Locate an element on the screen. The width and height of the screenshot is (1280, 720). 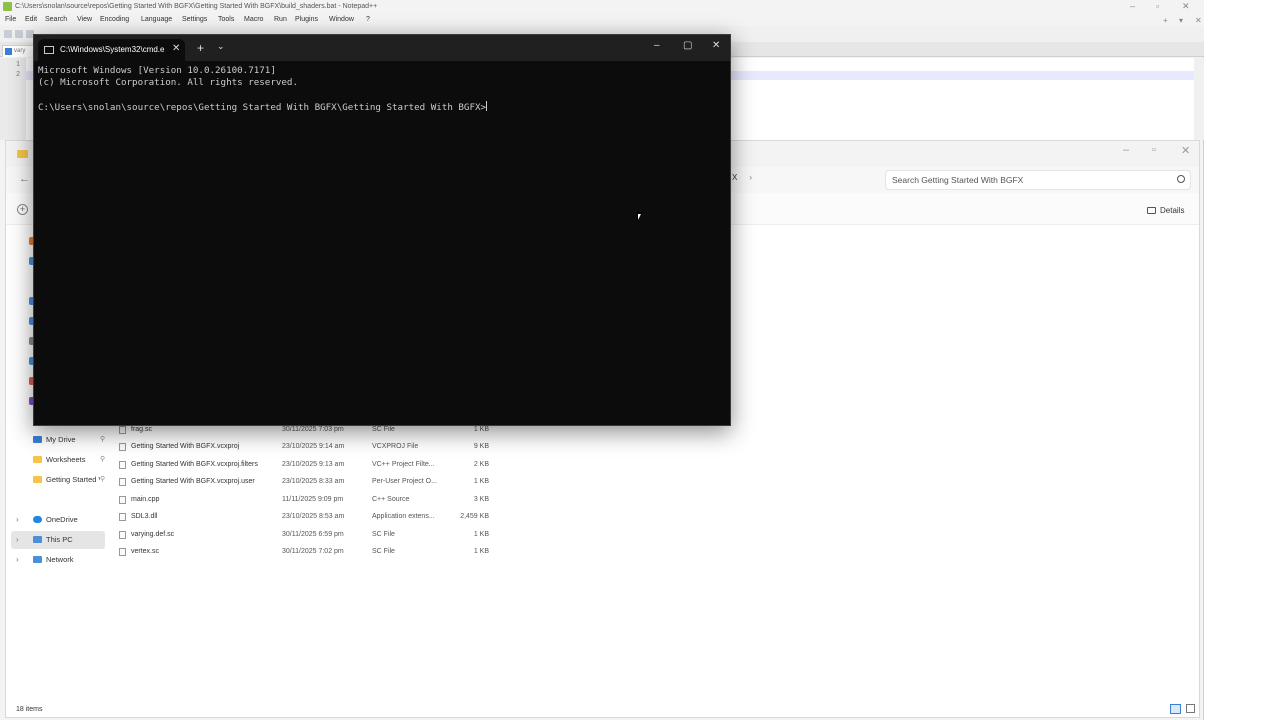
sidebar-item-onedrive: › OneDrive is located at coordinates (58, 520).